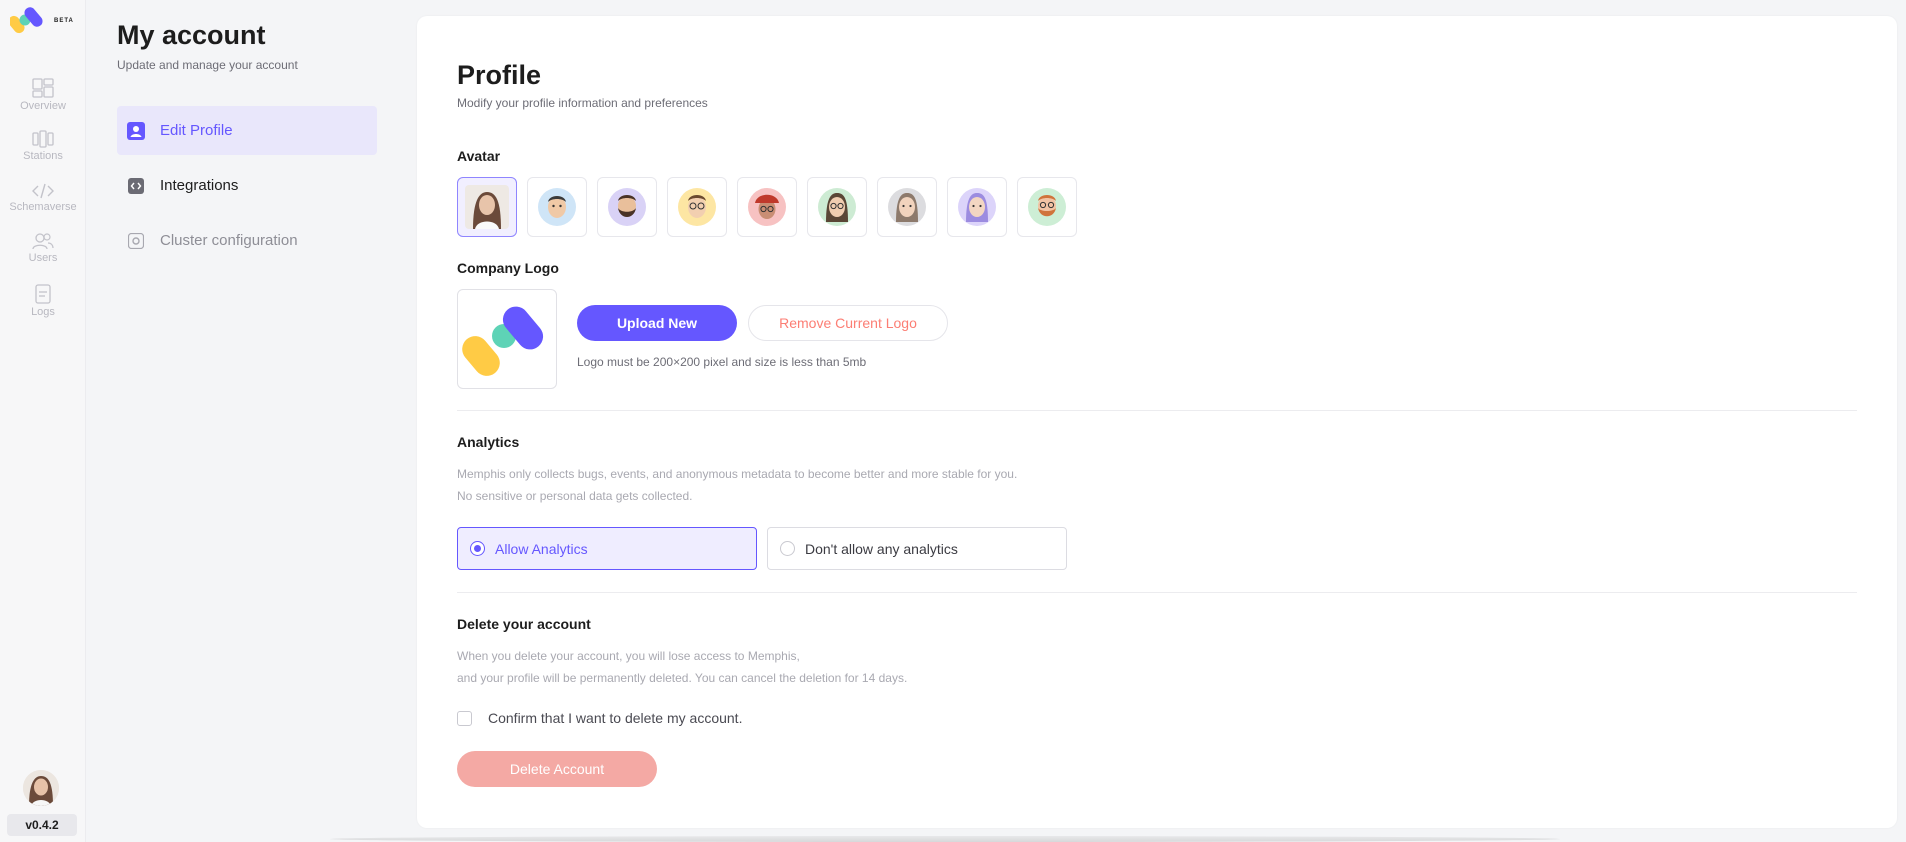 This screenshot has height=842, width=1906. Describe the element at coordinates (44, 21) in the screenshot. I see `memphis-logo: BETA` at that location.